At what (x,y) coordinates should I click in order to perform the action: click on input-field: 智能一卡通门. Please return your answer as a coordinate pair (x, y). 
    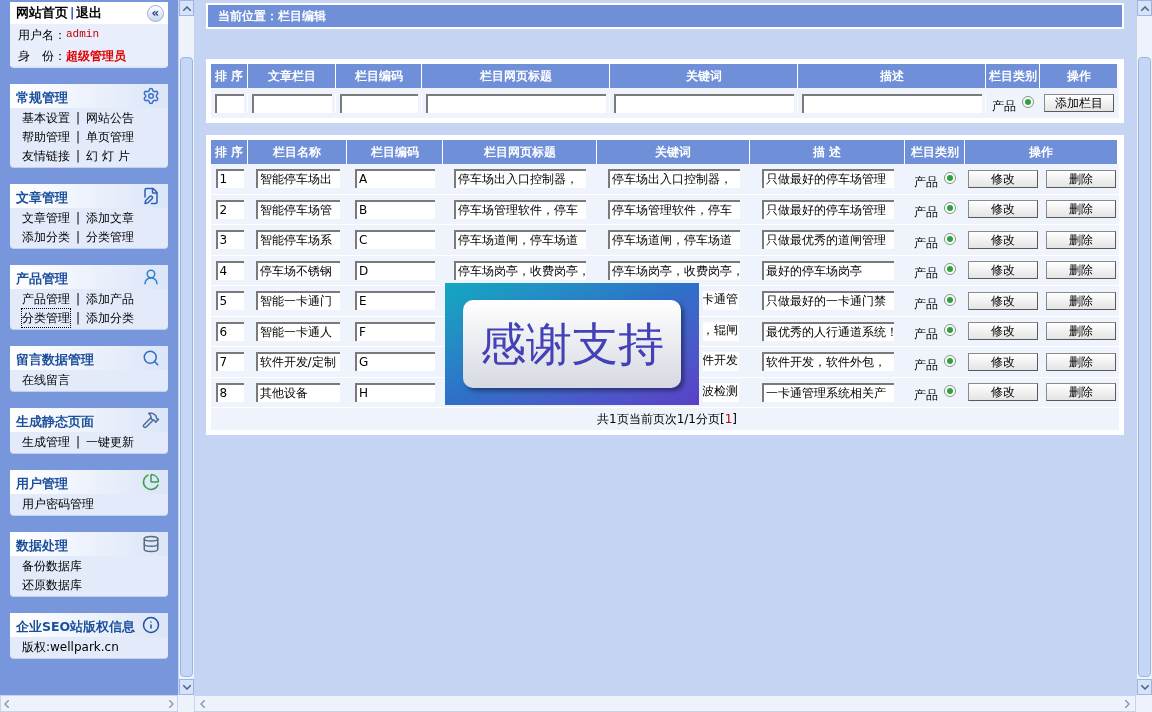
    Looking at the image, I should click on (297, 301).